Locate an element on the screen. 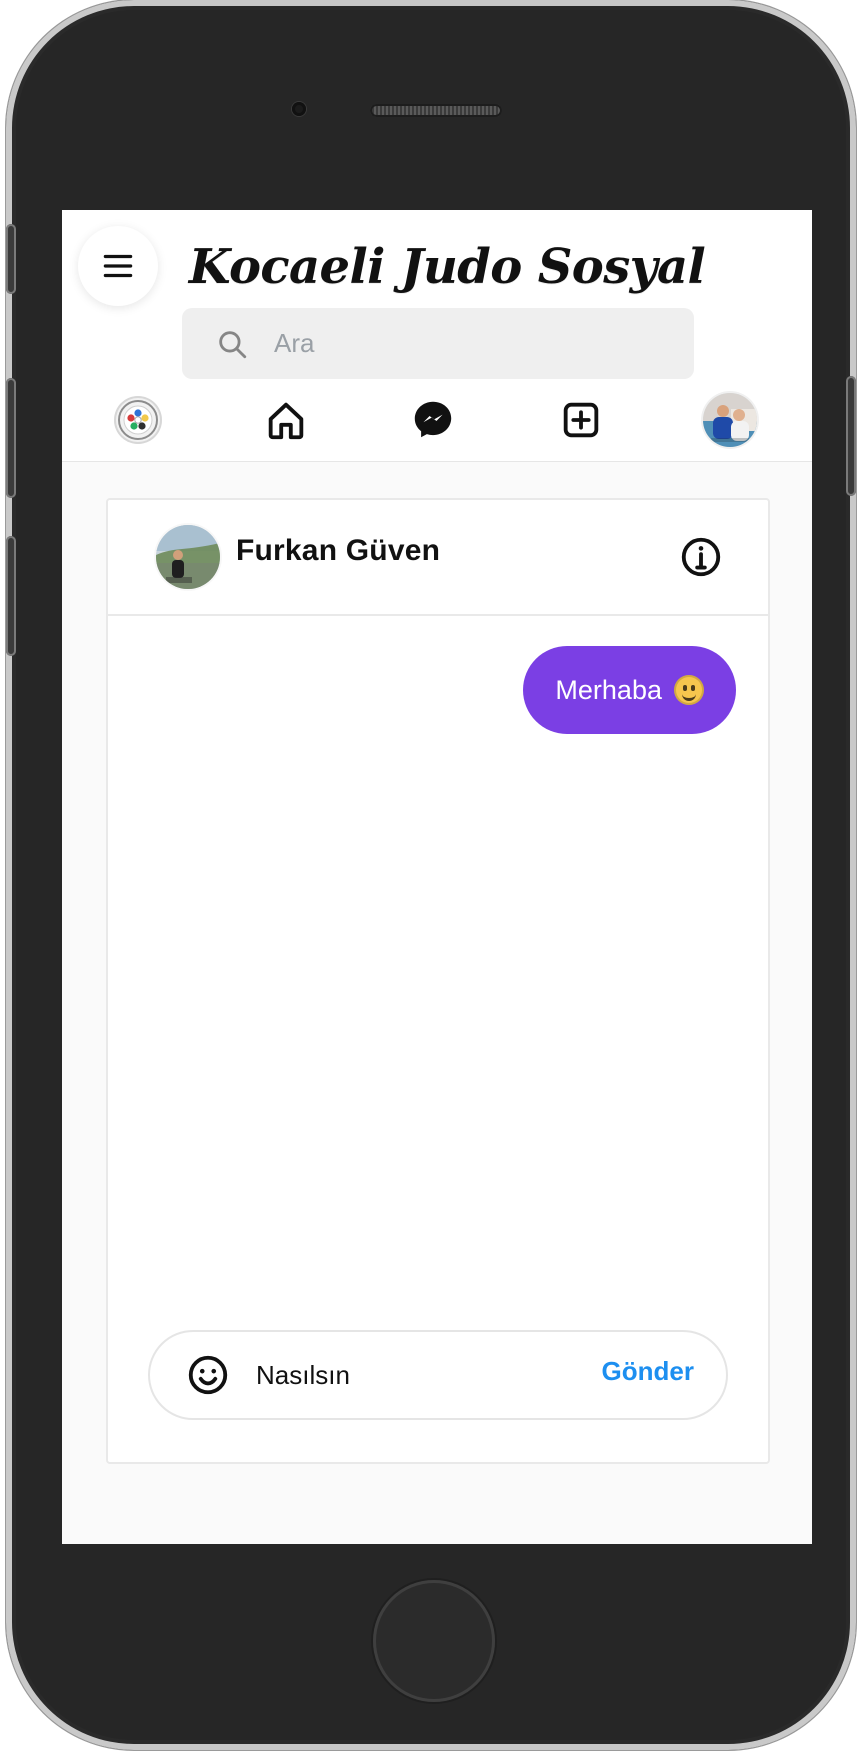  brand-title: Kocaeli Judo Sosyal is located at coordinates (447, 267).